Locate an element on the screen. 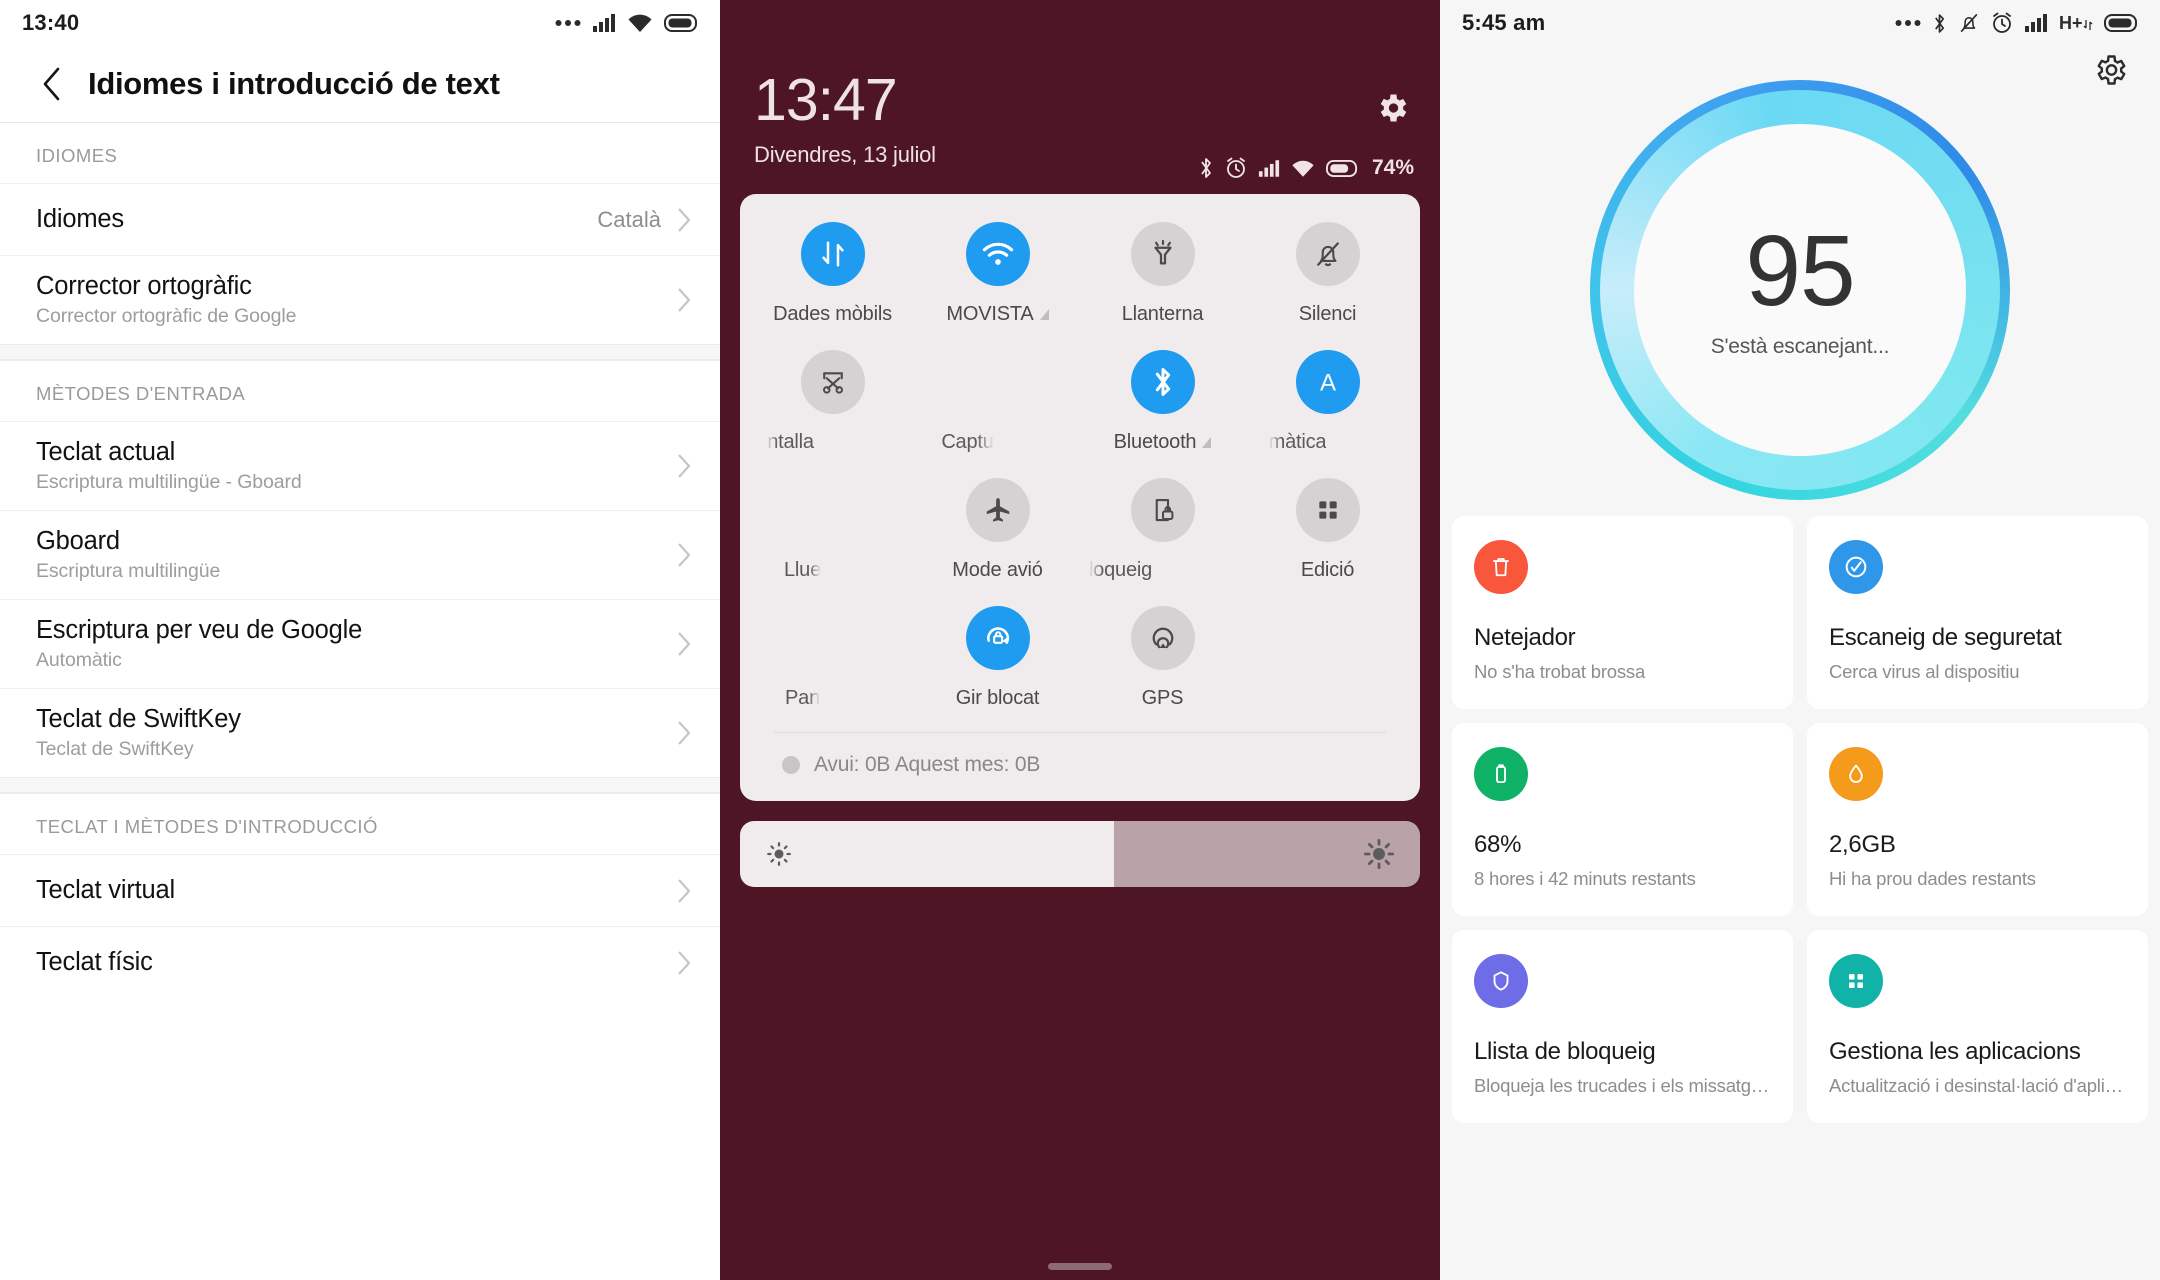 The height and width of the screenshot is (1280, 2160). brightness-slider is located at coordinates (1080, 854).